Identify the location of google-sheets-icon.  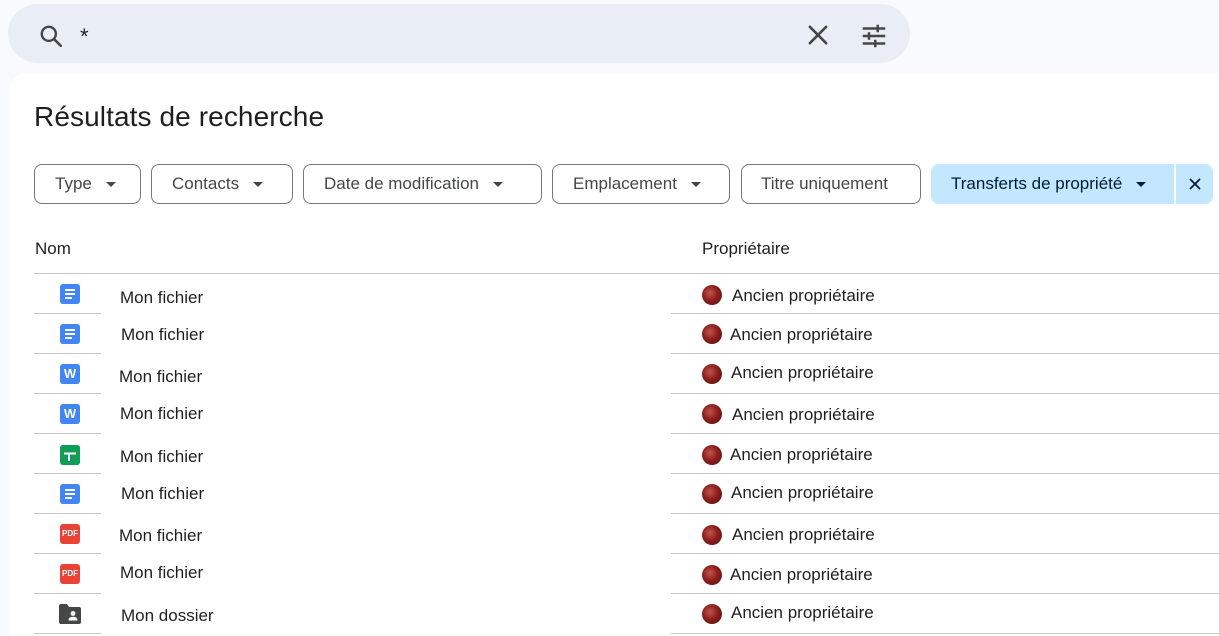
(70, 455).